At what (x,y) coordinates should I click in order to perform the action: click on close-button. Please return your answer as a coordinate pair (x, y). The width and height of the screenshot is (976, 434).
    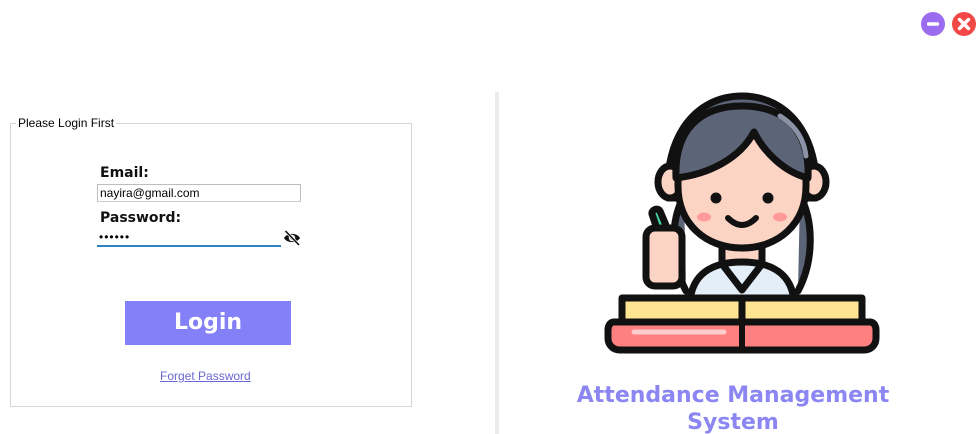
    Looking at the image, I should click on (964, 24).